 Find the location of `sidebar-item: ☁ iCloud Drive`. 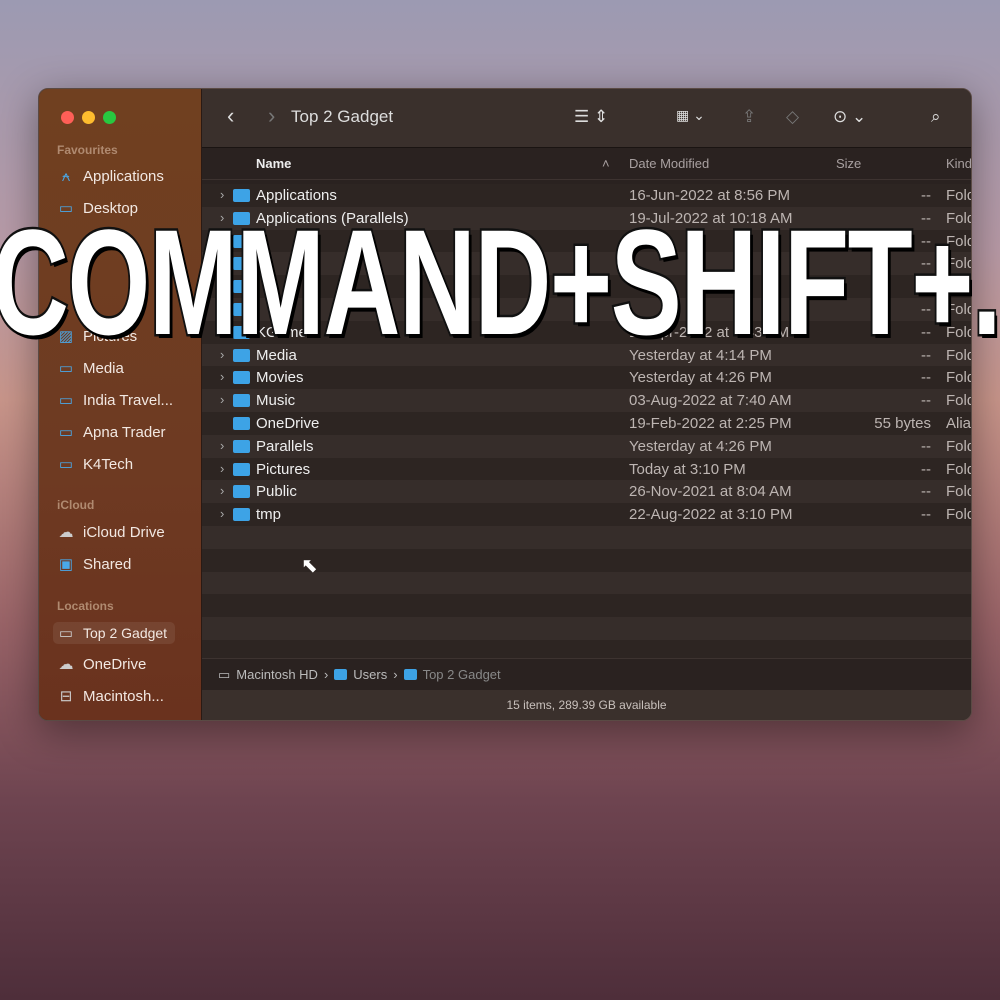

sidebar-item: ☁ iCloud Drive is located at coordinates (111, 532).